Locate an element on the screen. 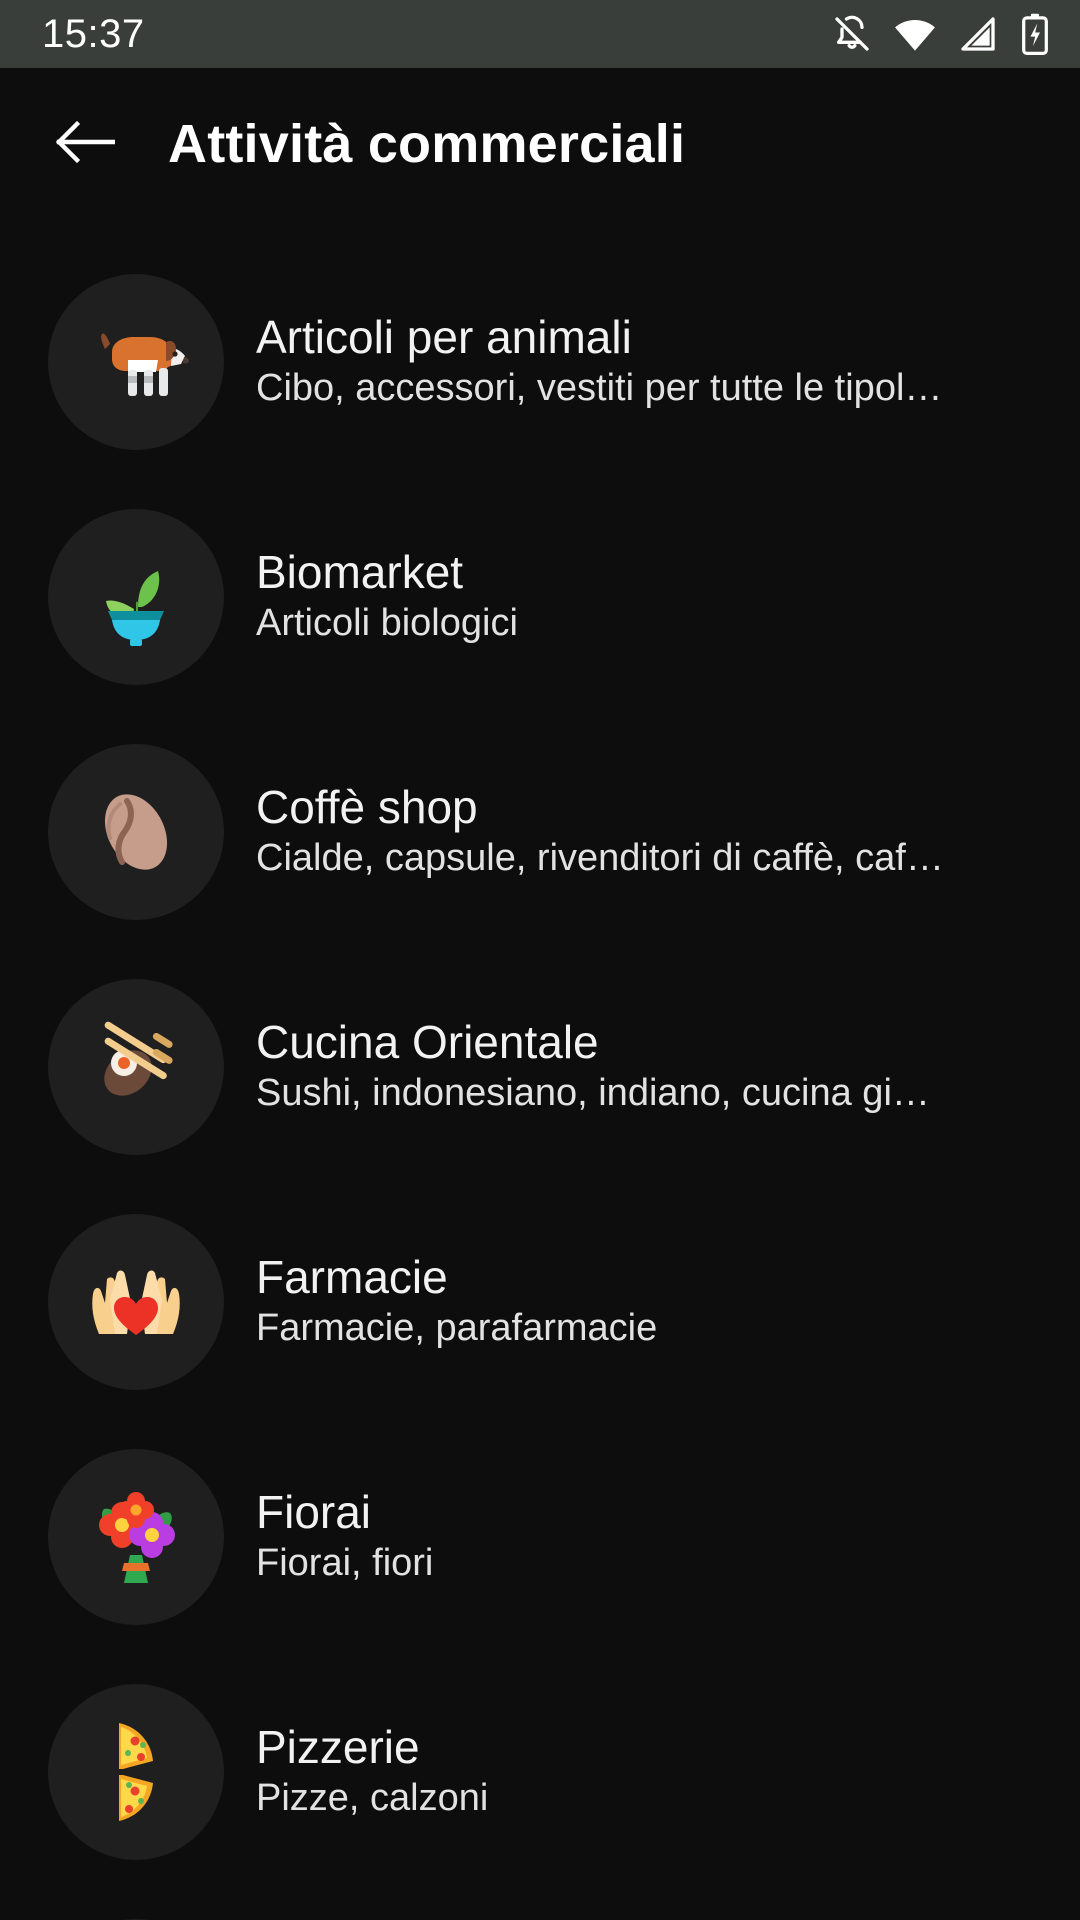 This screenshot has width=1080, height=1920. list-item-text: Fiorai Fiorai, fiori is located at coordinates (654, 1536).